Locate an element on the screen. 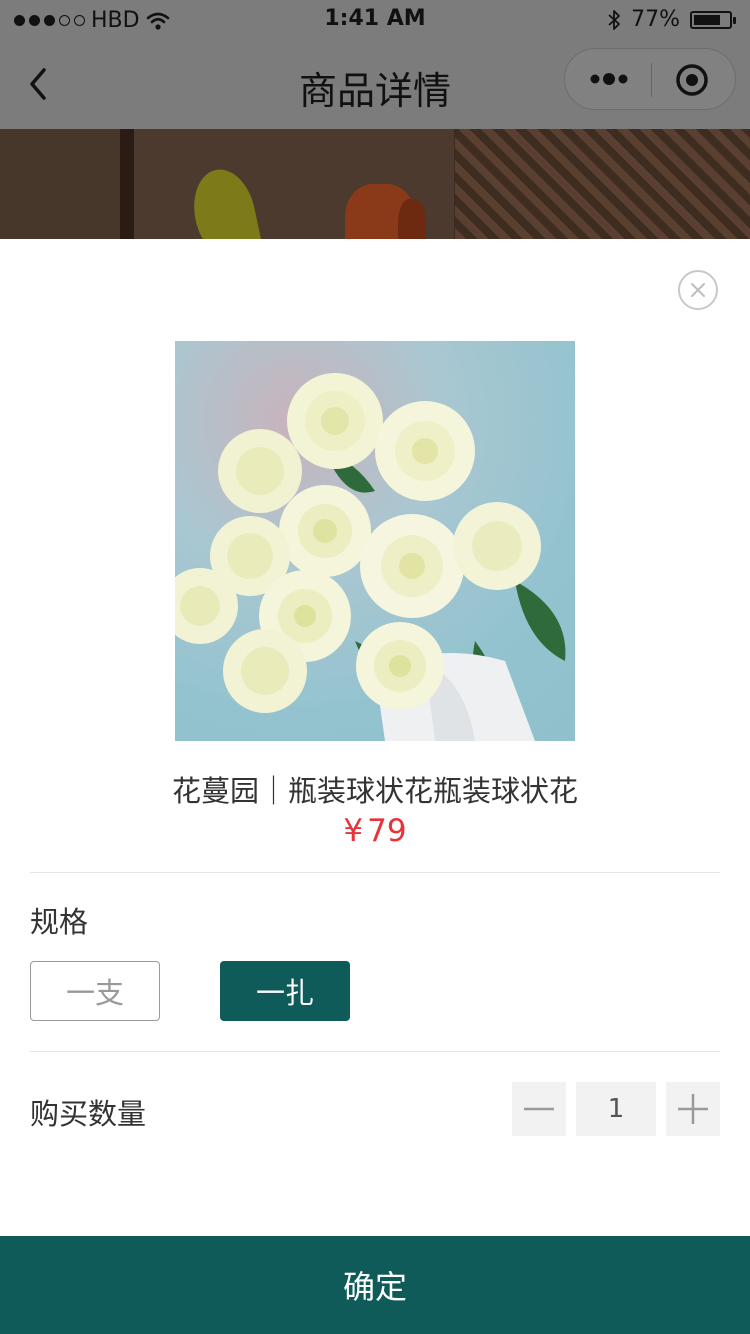 Image resolution: width=750 pixels, height=1334 pixels. product-banner-image is located at coordinates (375, 184).